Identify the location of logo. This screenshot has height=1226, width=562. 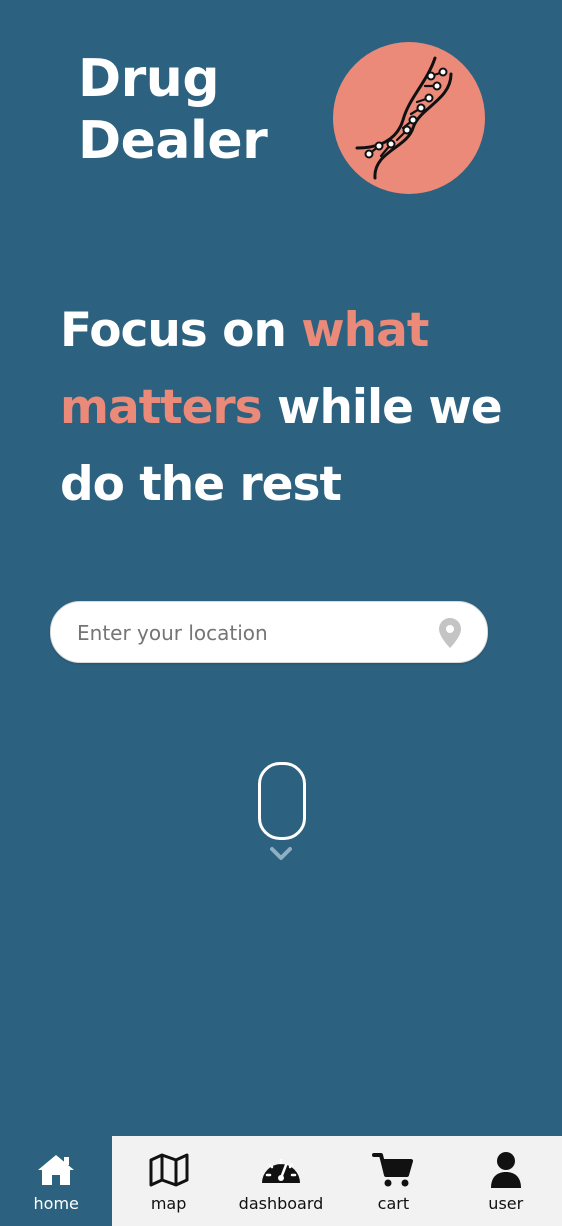
(409, 118).